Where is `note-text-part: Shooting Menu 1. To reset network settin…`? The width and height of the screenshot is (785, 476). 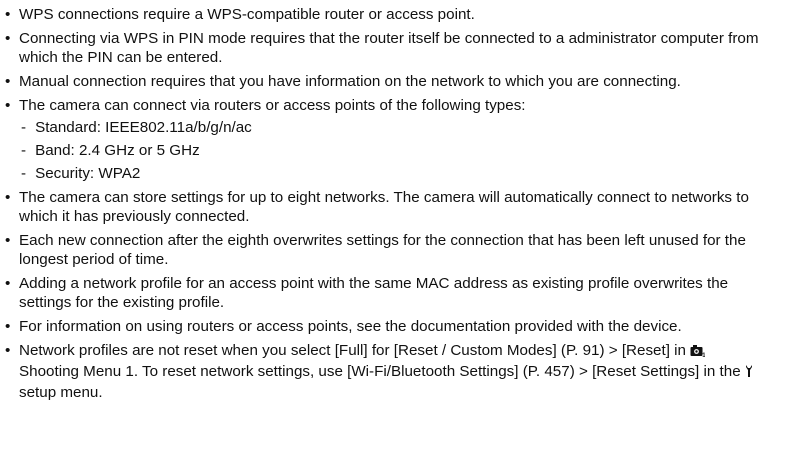
note-text-part: Shooting Menu 1. To reset network settin… is located at coordinates (382, 371).